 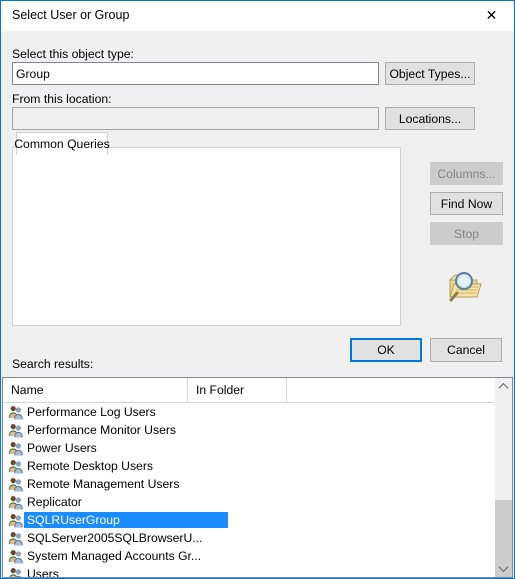 I want to click on location-label: From this location:, so click(x=62, y=99).